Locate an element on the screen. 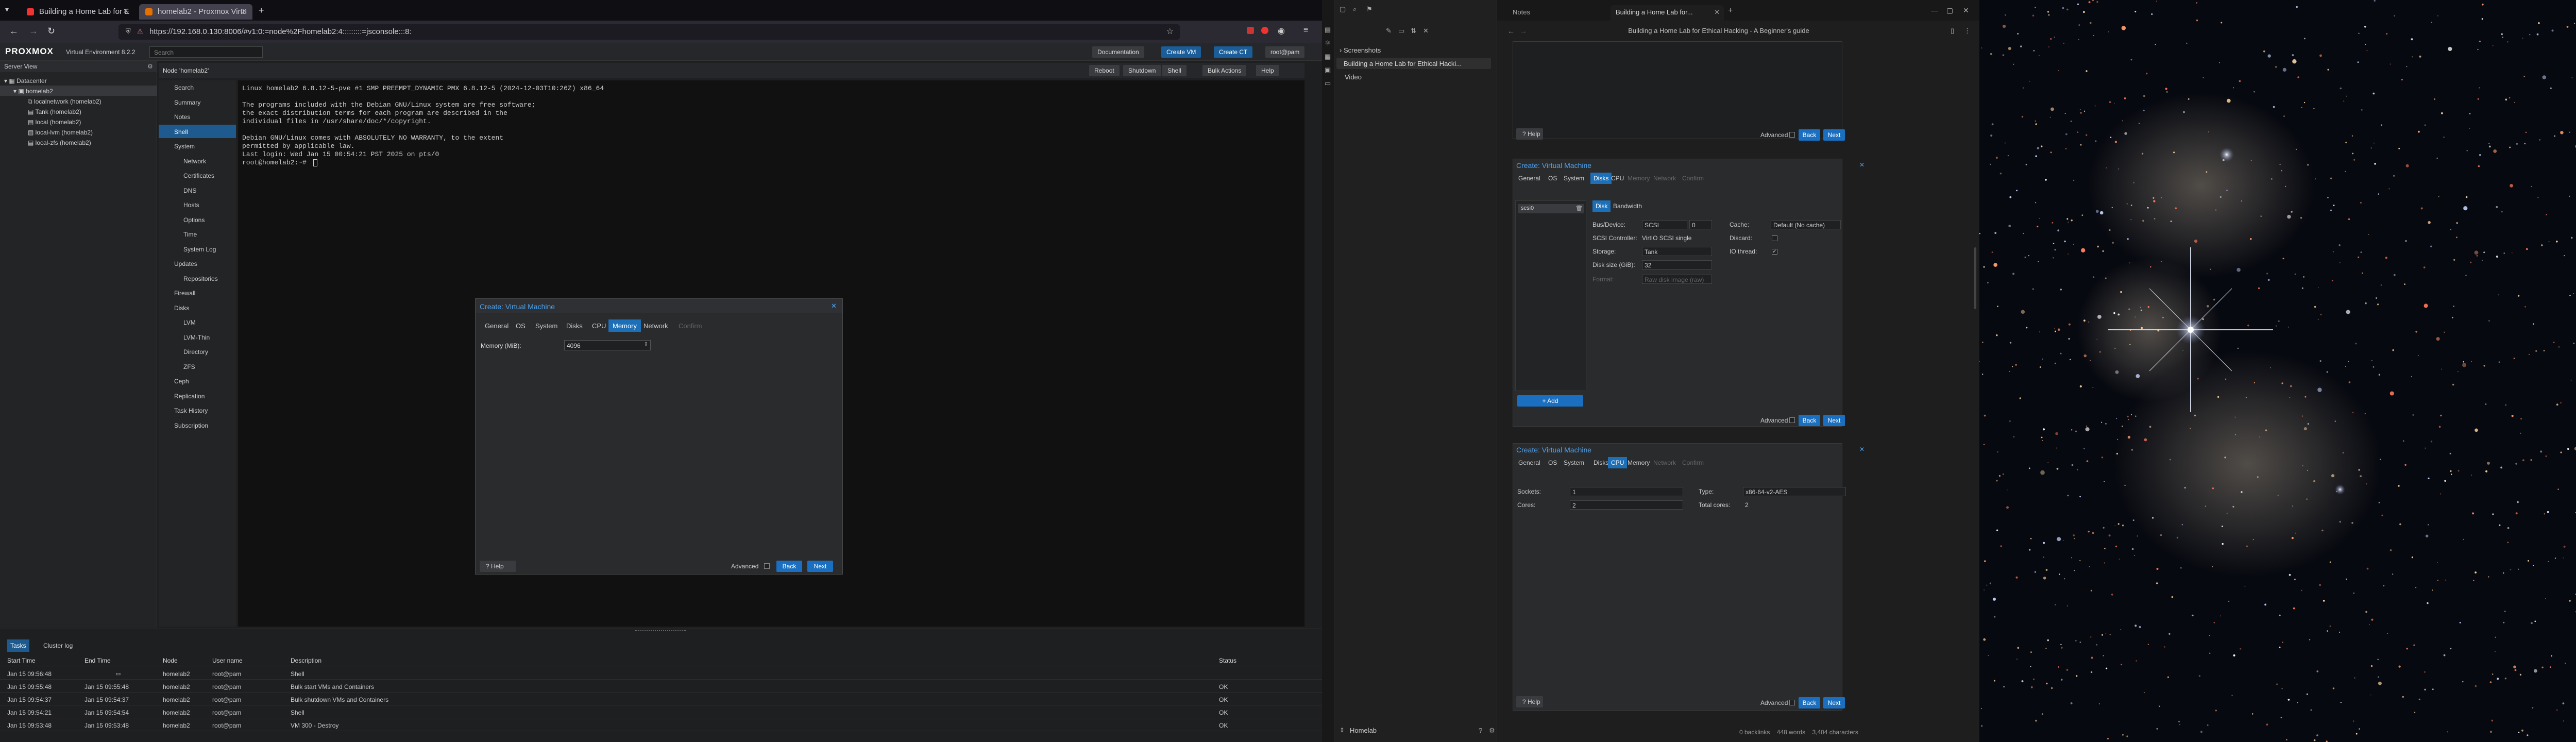 This screenshot has width=2576, height=742. more-options-icon: ⋮ is located at coordinates (1967, 31).